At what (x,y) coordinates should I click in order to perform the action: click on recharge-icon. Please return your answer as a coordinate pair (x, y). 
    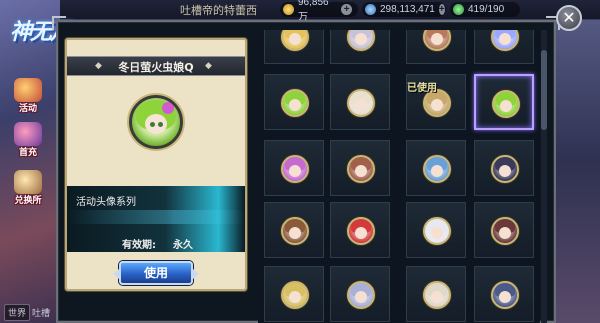
    Looking at the image, I should click on (28, 134).